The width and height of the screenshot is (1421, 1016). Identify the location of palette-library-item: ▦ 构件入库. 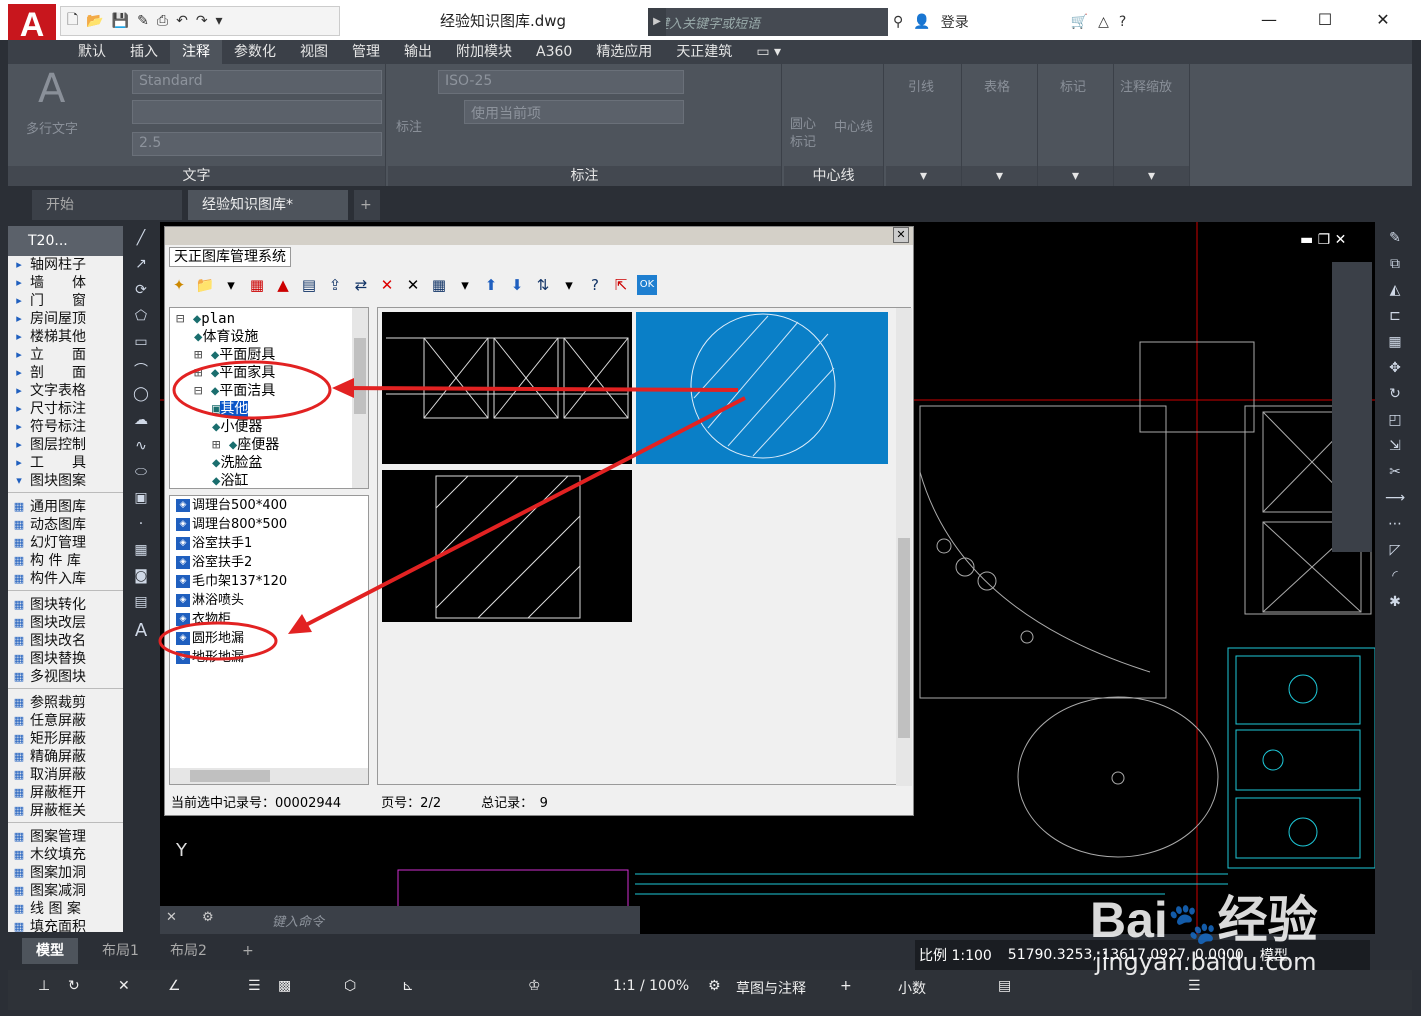
(65, 579).